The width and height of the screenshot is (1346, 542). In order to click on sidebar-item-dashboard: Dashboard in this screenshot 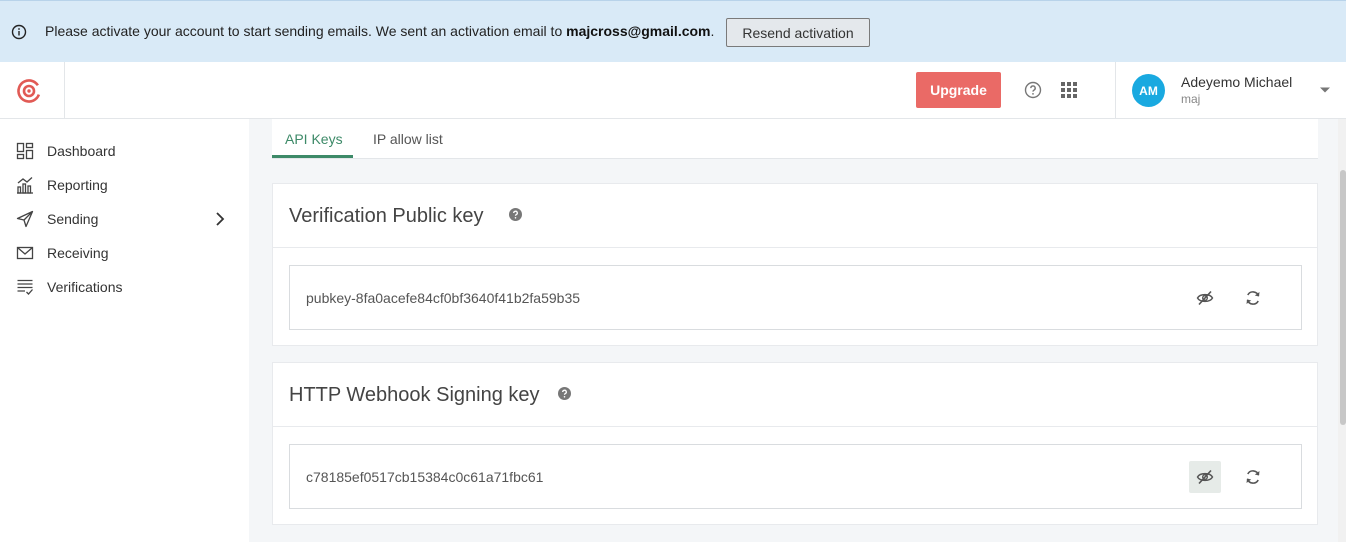, I will do `click(124, 151)`.